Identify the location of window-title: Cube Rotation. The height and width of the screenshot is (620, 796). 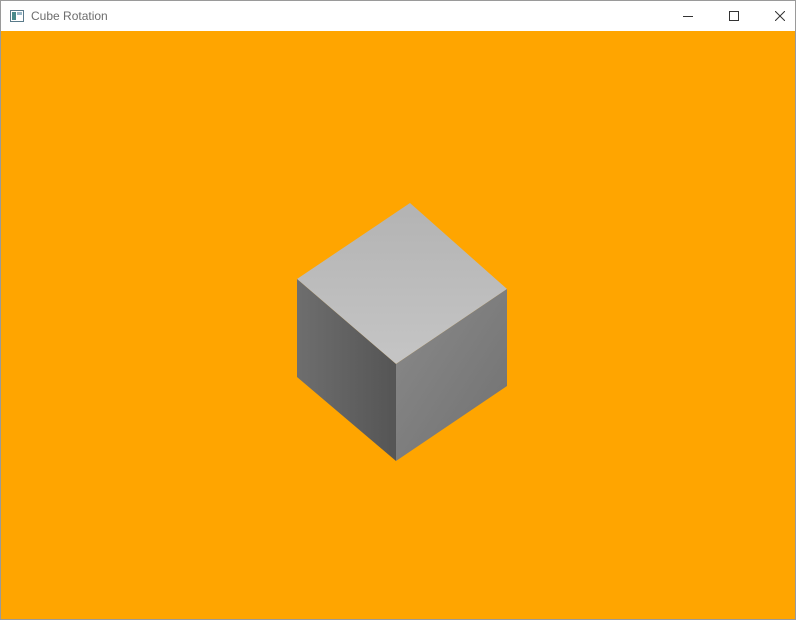
(69, 16).